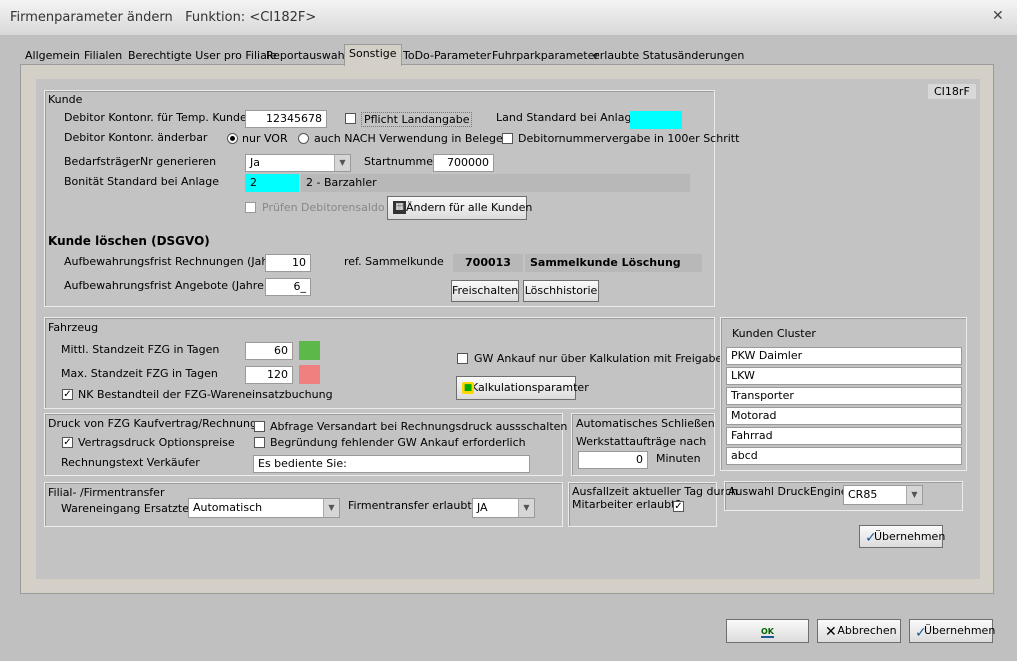 This screenshot has width=1017, height=661. What do you see at coordinates (844, 436) in the screenshot?
I see `cluster-item: Fahrrad` at bounding box center [844, 436].